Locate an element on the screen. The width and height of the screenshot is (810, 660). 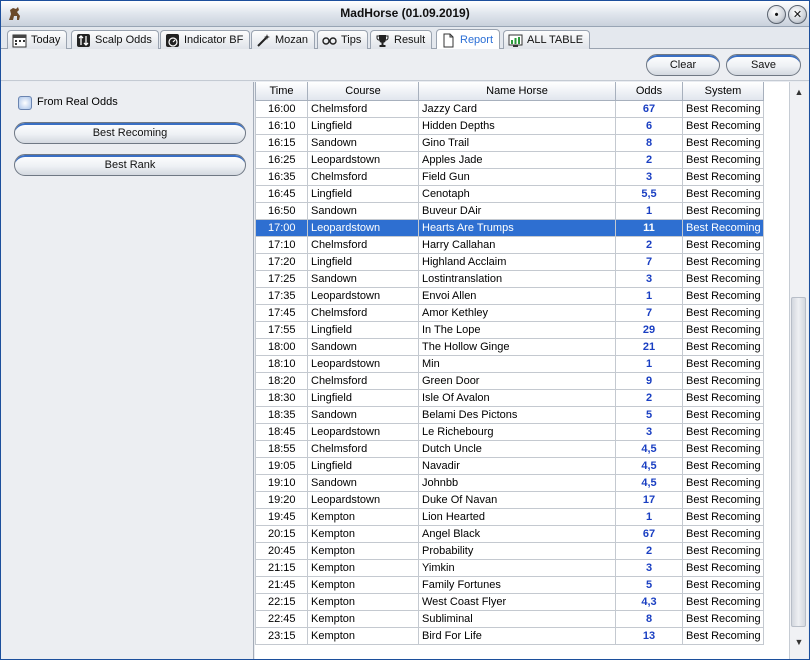
vertical-scrollbar: ▲ ▼ is located at coordinates (798, 370).